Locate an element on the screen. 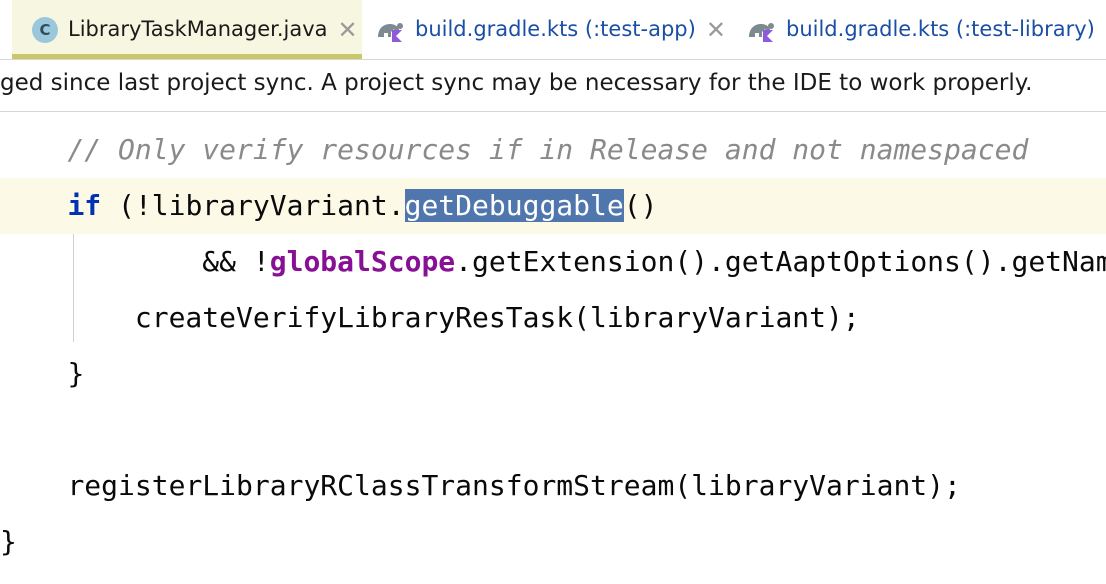 The height and width of the screenshot is (584, 1106). java-class-icon: C is located at coordinates (45, 29).